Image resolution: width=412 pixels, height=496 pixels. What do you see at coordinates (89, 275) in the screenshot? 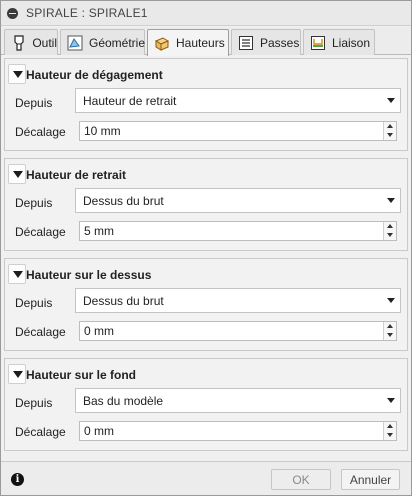
I see `section-title: Hauteur sur le dessus` at bounding box center [89, 275].